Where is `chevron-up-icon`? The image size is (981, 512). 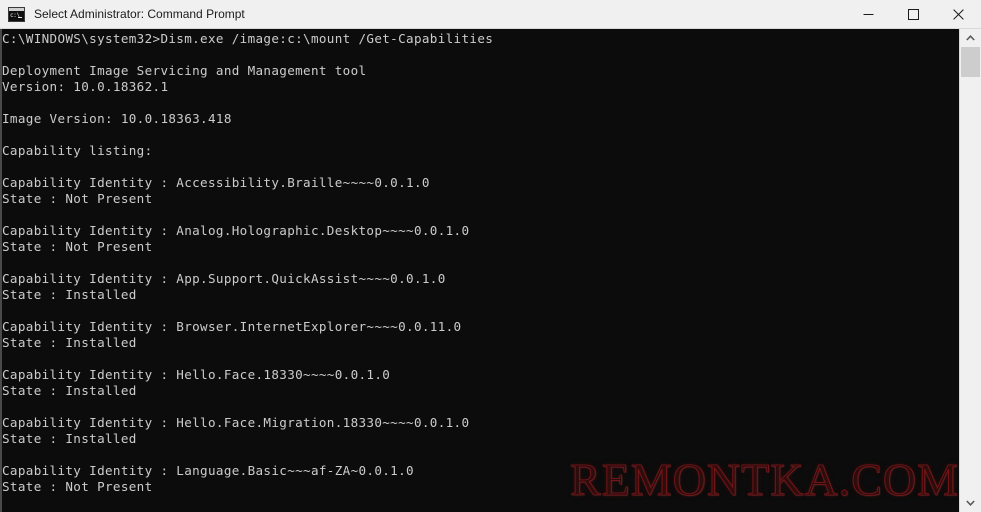 chevron-up-icon is located at coordinates (970, 38).